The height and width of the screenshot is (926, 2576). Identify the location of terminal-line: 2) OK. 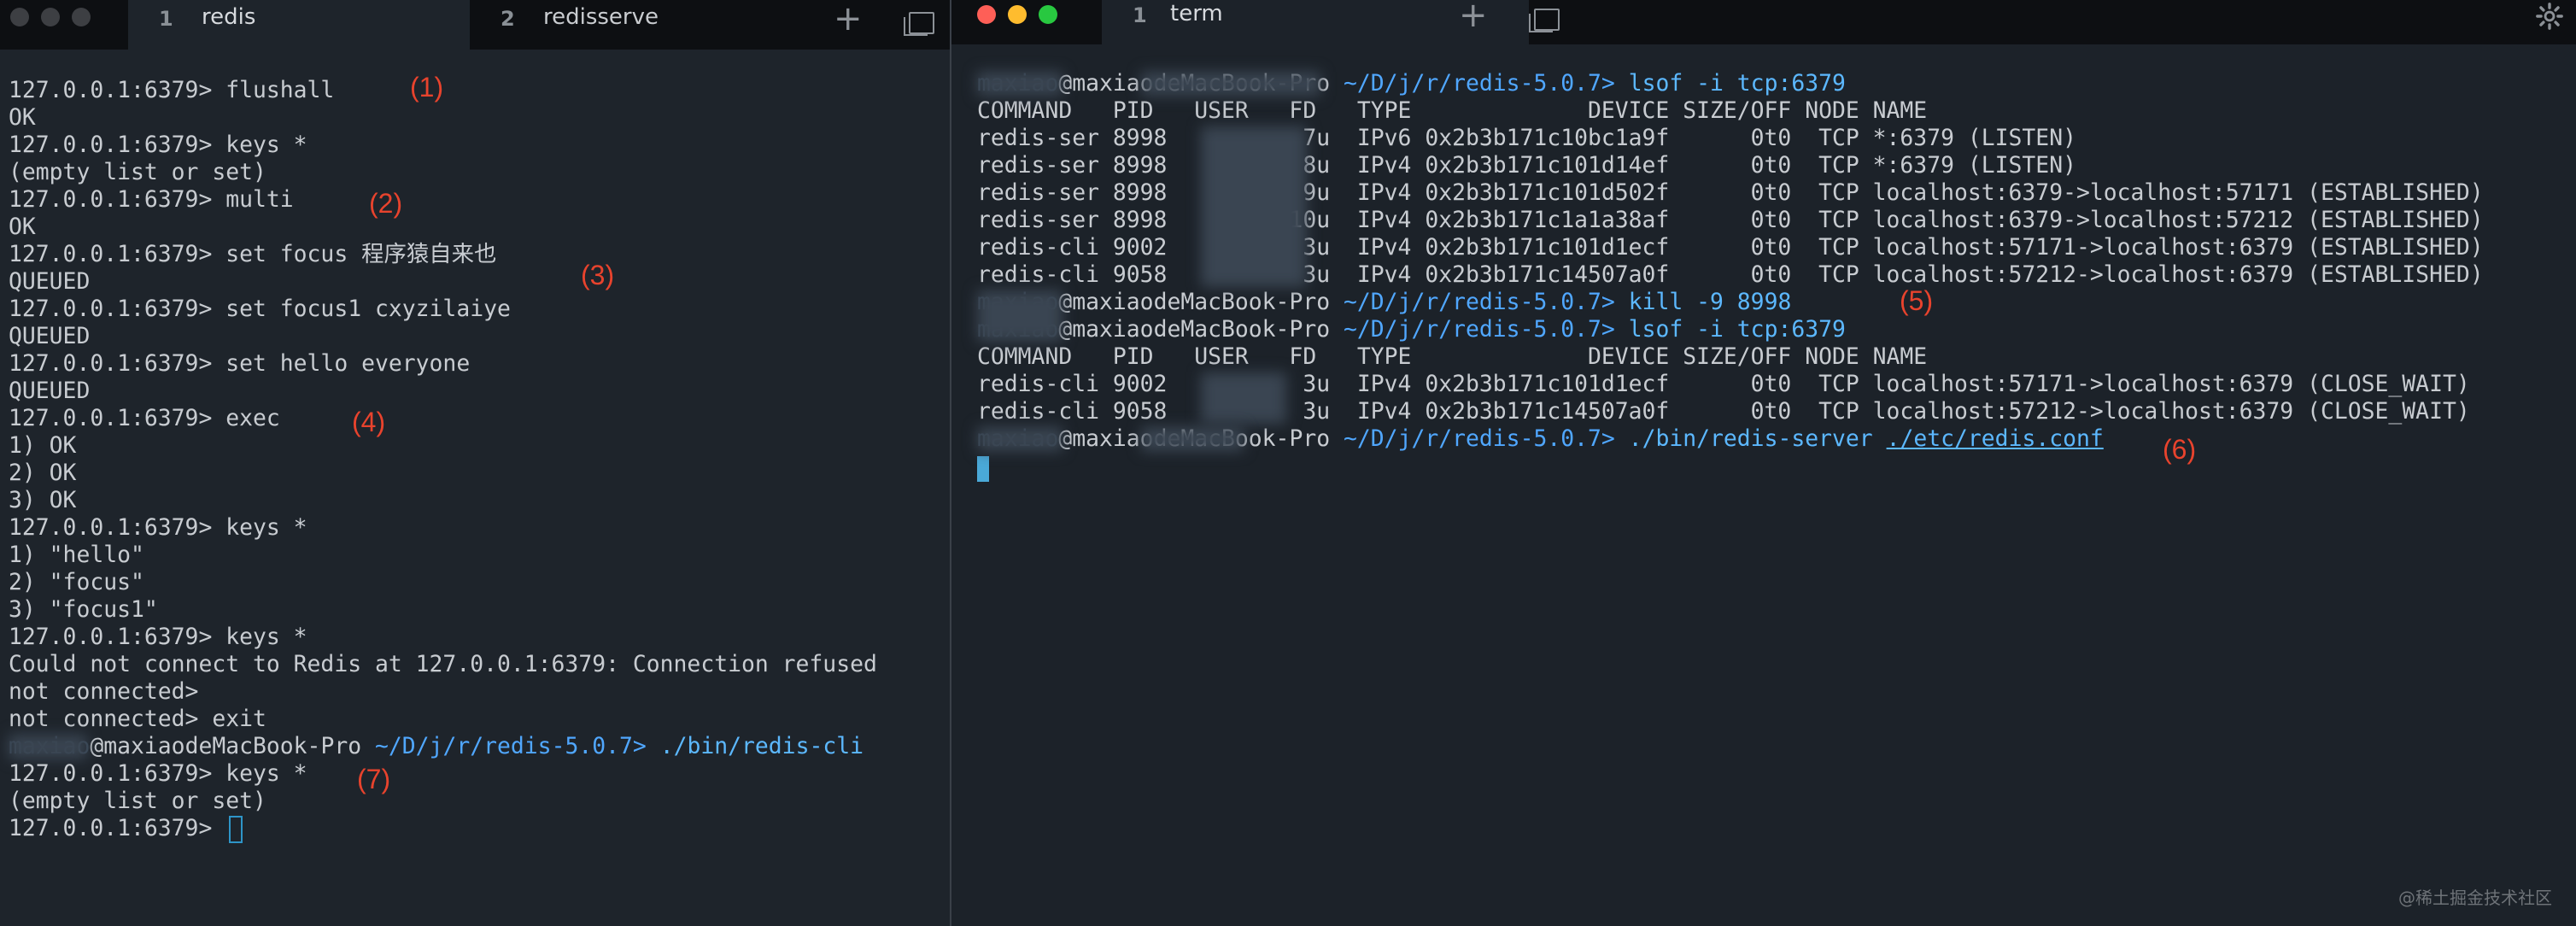
(43, 473).